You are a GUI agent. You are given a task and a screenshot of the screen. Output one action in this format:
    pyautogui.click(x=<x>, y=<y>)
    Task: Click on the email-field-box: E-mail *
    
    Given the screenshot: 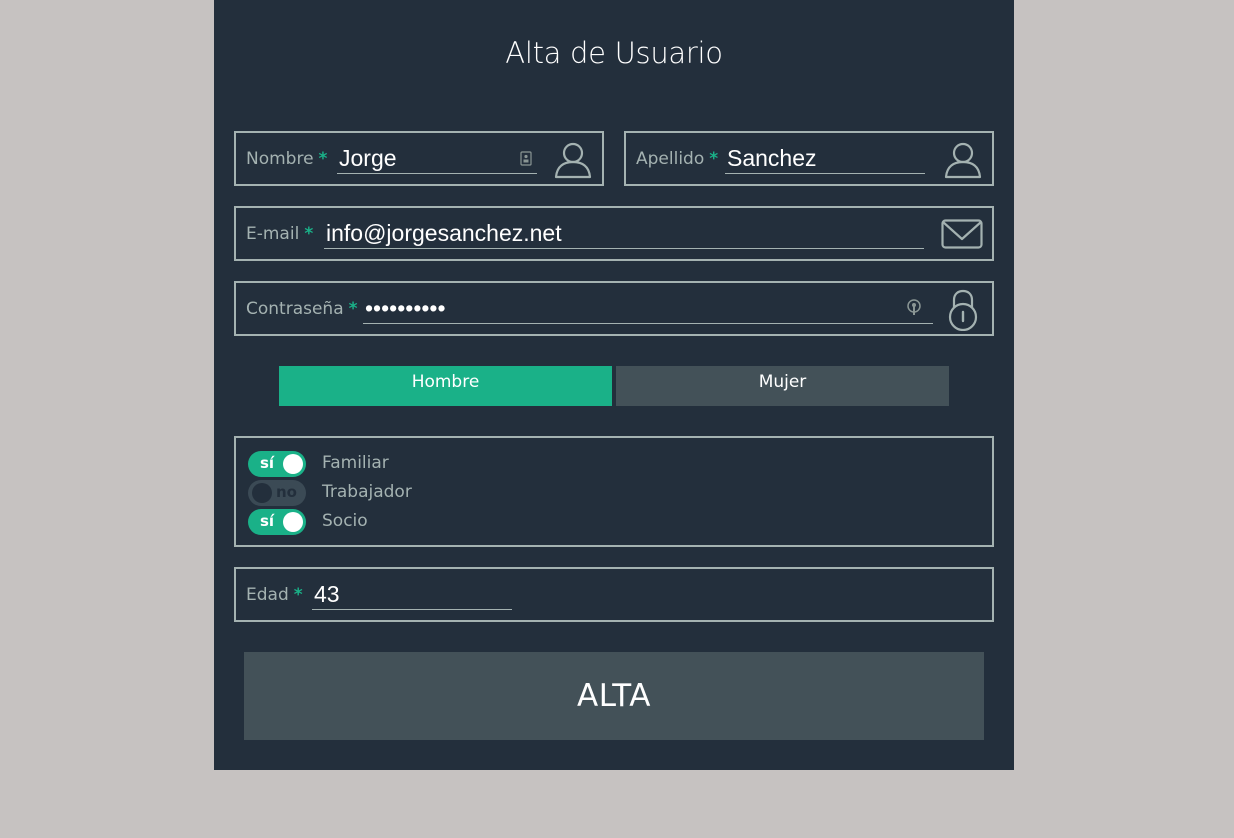 What is the action you would take?
    pyautogui.click(x=614, y=233)
    